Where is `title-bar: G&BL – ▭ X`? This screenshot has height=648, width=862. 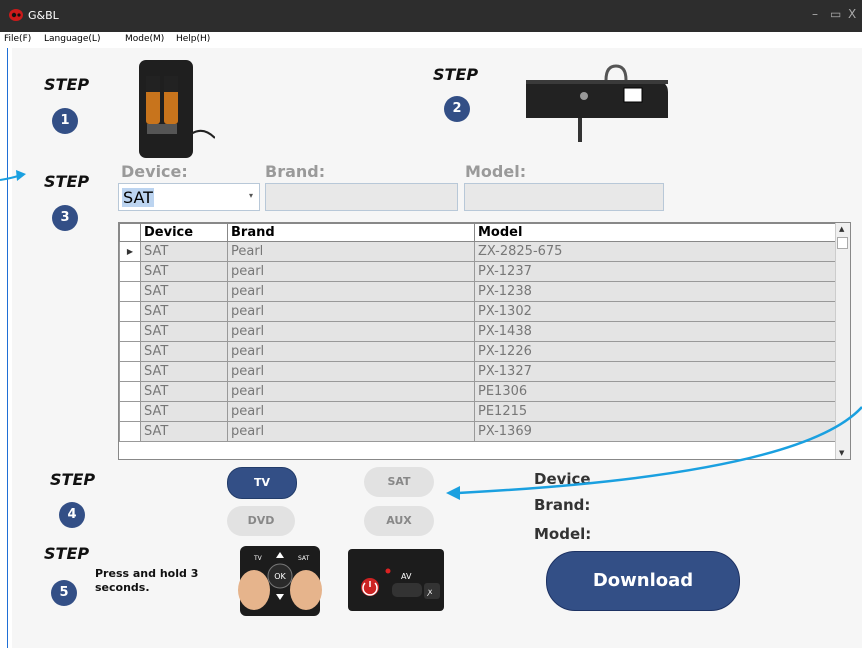
title-bar: G&BL – ▭ X is located at coordinates (431, 16).